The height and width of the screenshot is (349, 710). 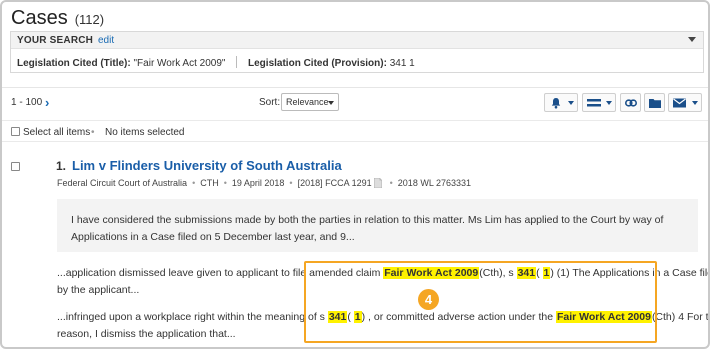 I want to click on sort-select: Relevance, so click(x=310, y=102).